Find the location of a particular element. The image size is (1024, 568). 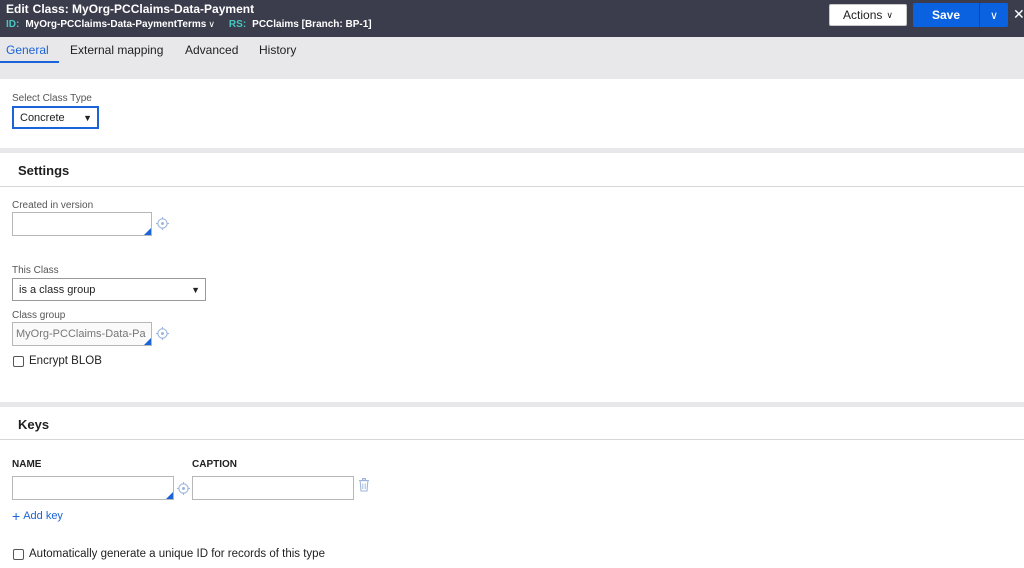

class-type-select: Concrete ▼ is located at coordinates (55, 117).